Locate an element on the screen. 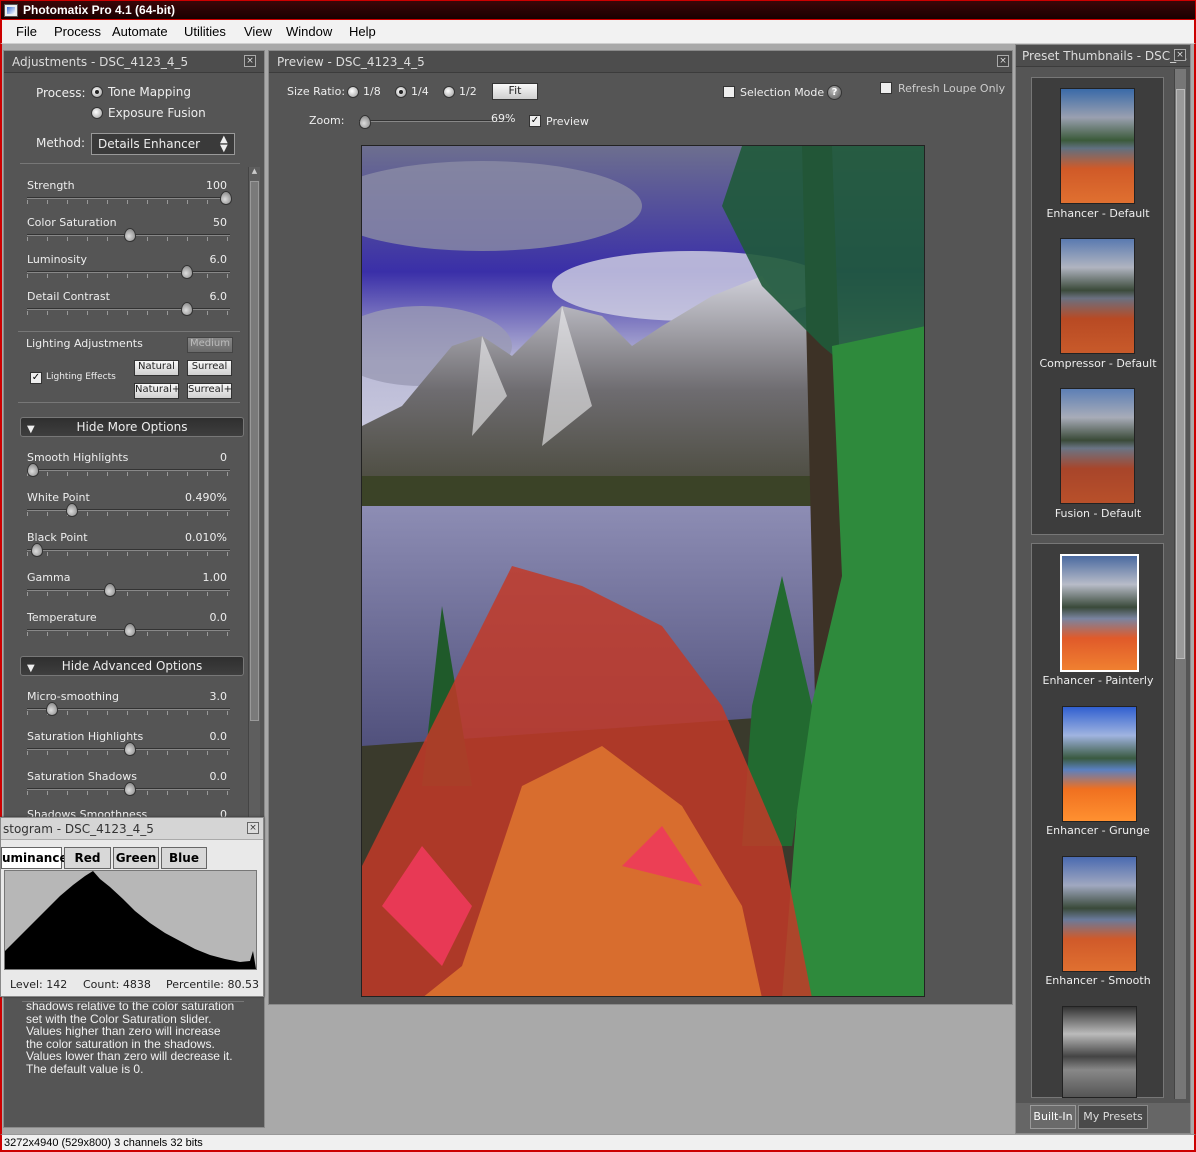 Image resolution: width=1196 pixels, height=1152 pixels. divider is located at coordinates (130, 163).